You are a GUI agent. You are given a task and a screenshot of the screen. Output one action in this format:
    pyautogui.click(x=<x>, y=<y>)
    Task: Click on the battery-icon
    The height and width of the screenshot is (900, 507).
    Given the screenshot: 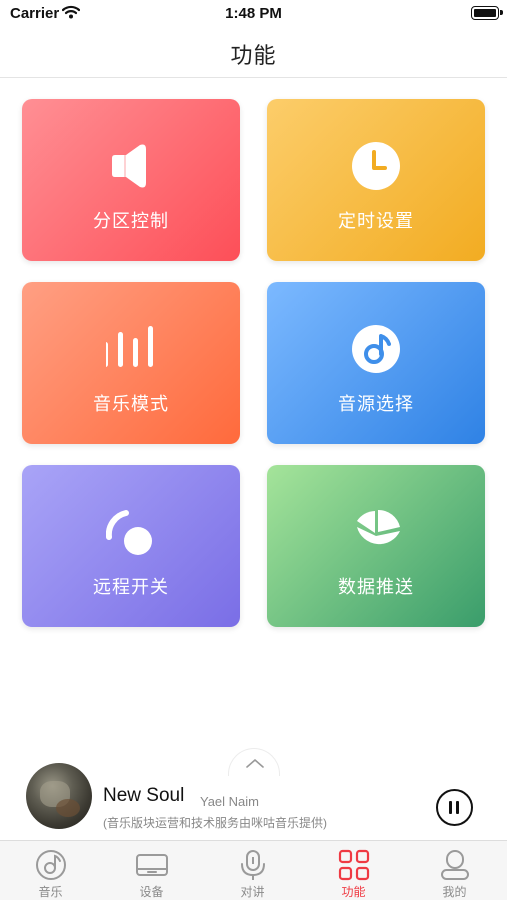 What is the action you would take?
    pyautogui.click(x=487, y=13)
    